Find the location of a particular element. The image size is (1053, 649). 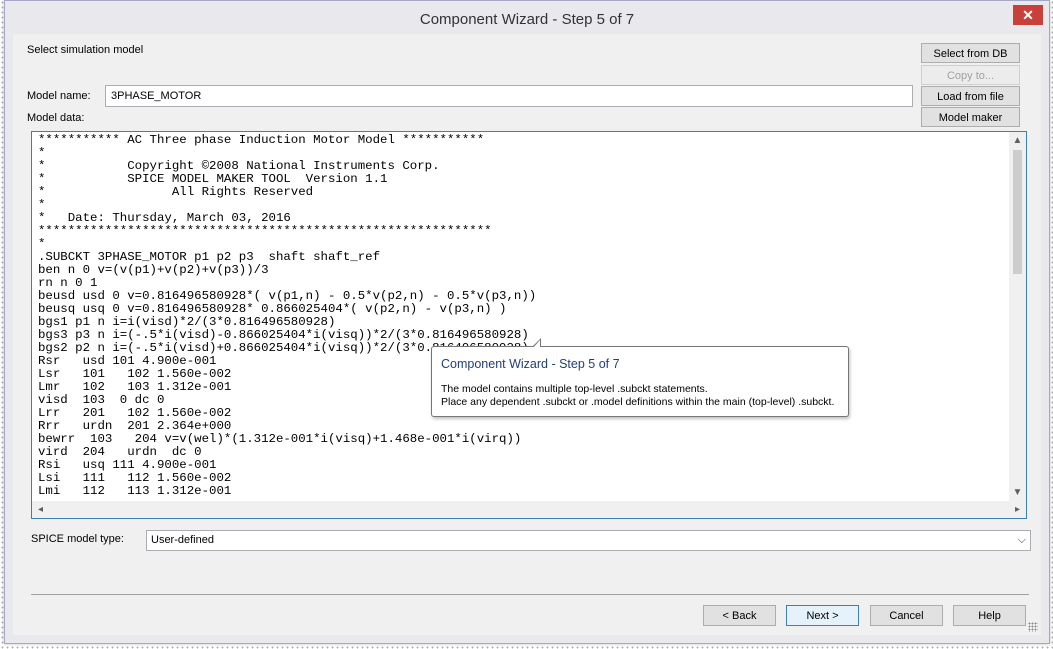

model-data-line: Lmi 112 113 1.312e-001 is located at coordinates (135, 491).